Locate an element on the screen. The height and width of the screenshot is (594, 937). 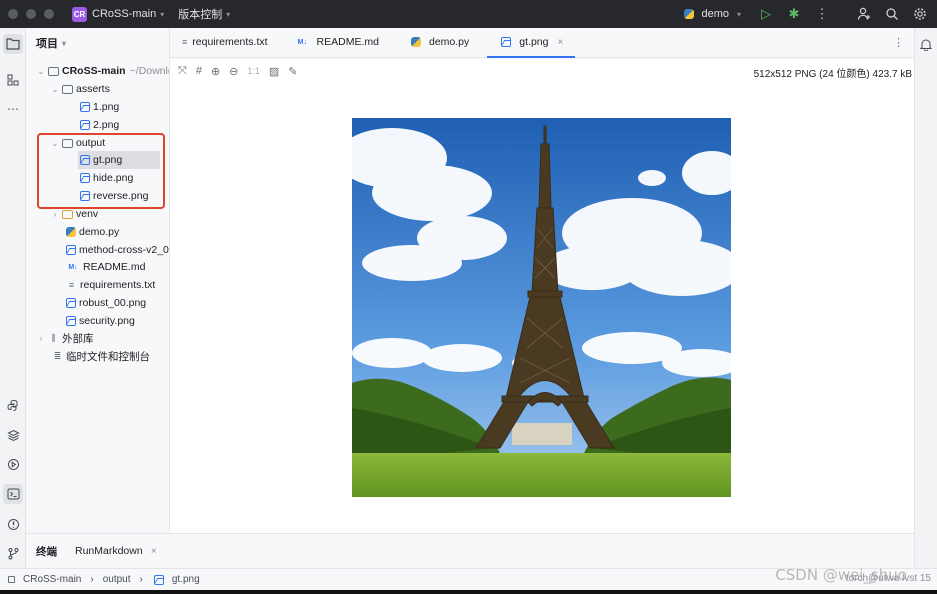
image-info: 512x512 PNG (24 位颜色) 423.7 kB is located at coordinates (832, 74).